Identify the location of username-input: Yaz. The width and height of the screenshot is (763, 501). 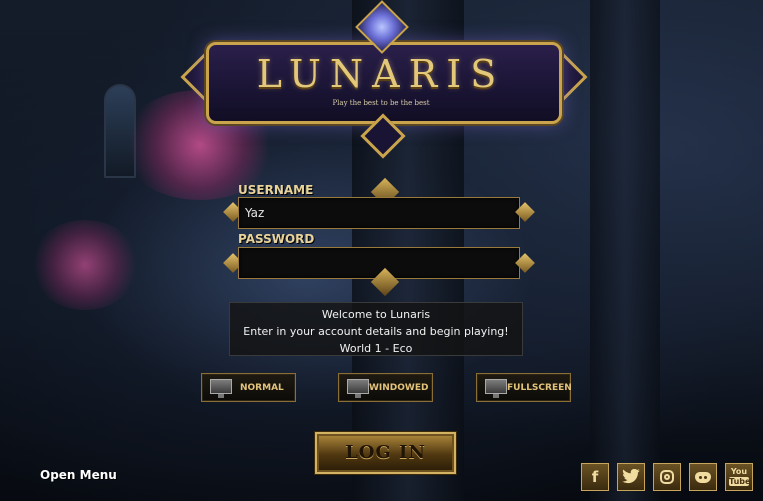
(379, 213).